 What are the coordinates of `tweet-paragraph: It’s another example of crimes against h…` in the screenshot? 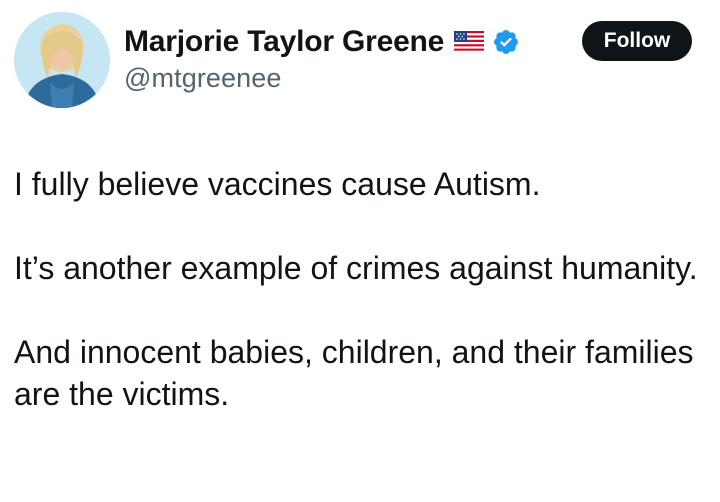 It's located at (356, 268).